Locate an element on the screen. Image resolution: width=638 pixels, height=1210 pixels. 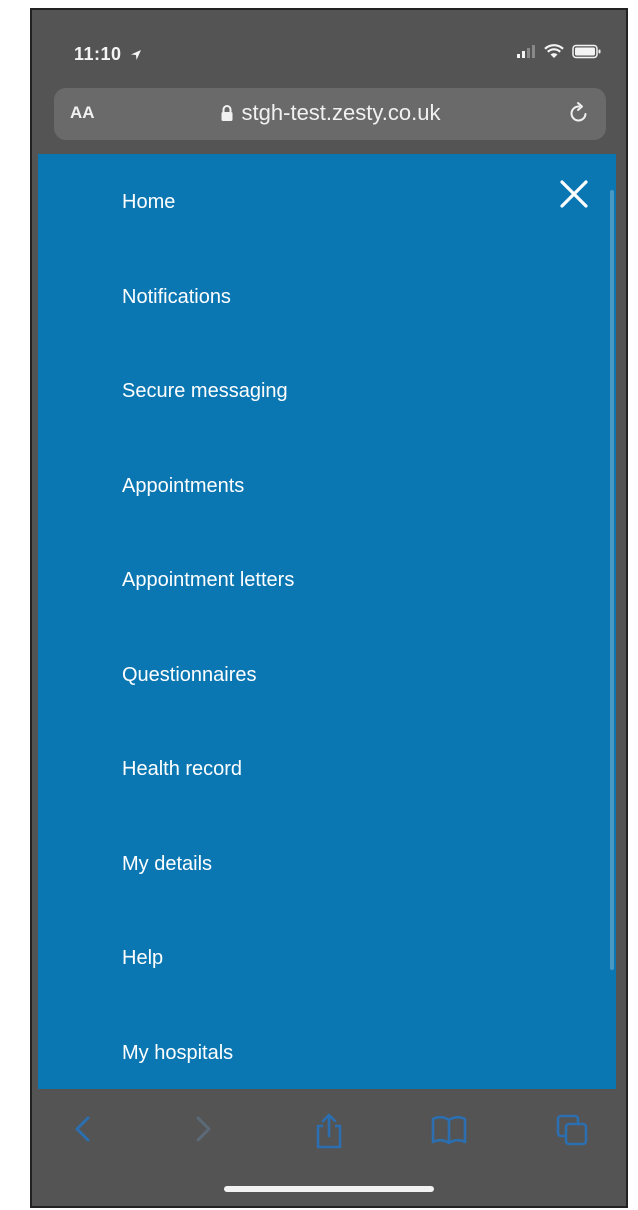
menu-item-questionnaires: Questionnaires is located at coordinates (208, 702).